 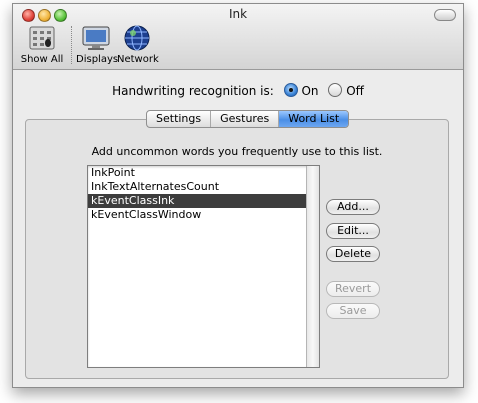 What do you see at coordinates (353, 289) in the screenshot?
I see `revert-button: Revert` at bounding box center [353, 289].